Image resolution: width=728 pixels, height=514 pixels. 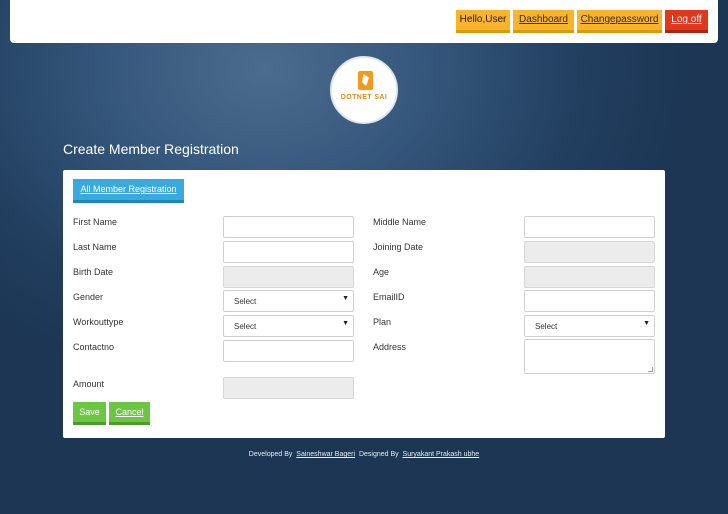 I want to click on gender-select-value: Select, so click(x=245, y=301).